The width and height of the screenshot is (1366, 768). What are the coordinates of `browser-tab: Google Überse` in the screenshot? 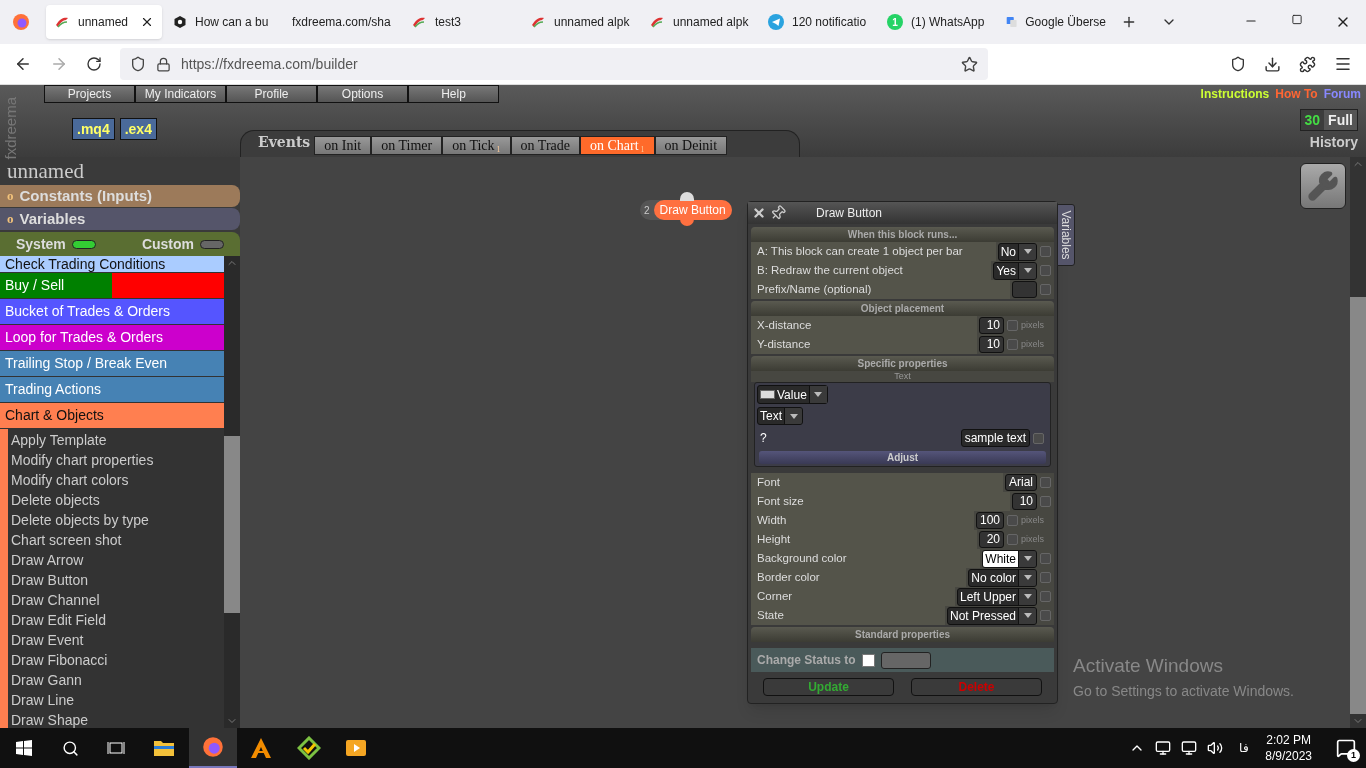 It's located at (1056, 22).